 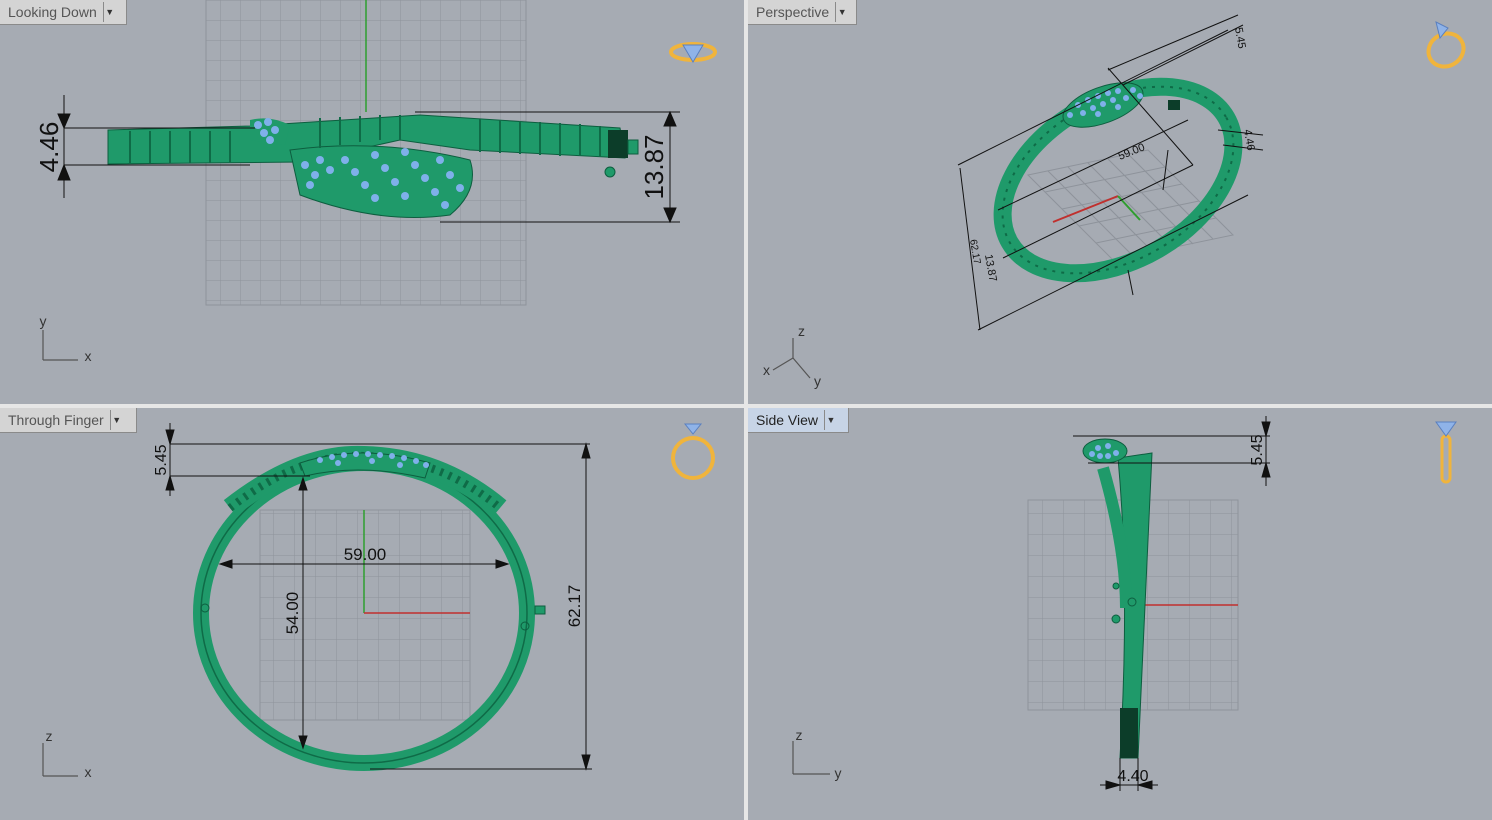 I want to click on tab-perspective: Perspective ▼, so click(x=802, y=12).